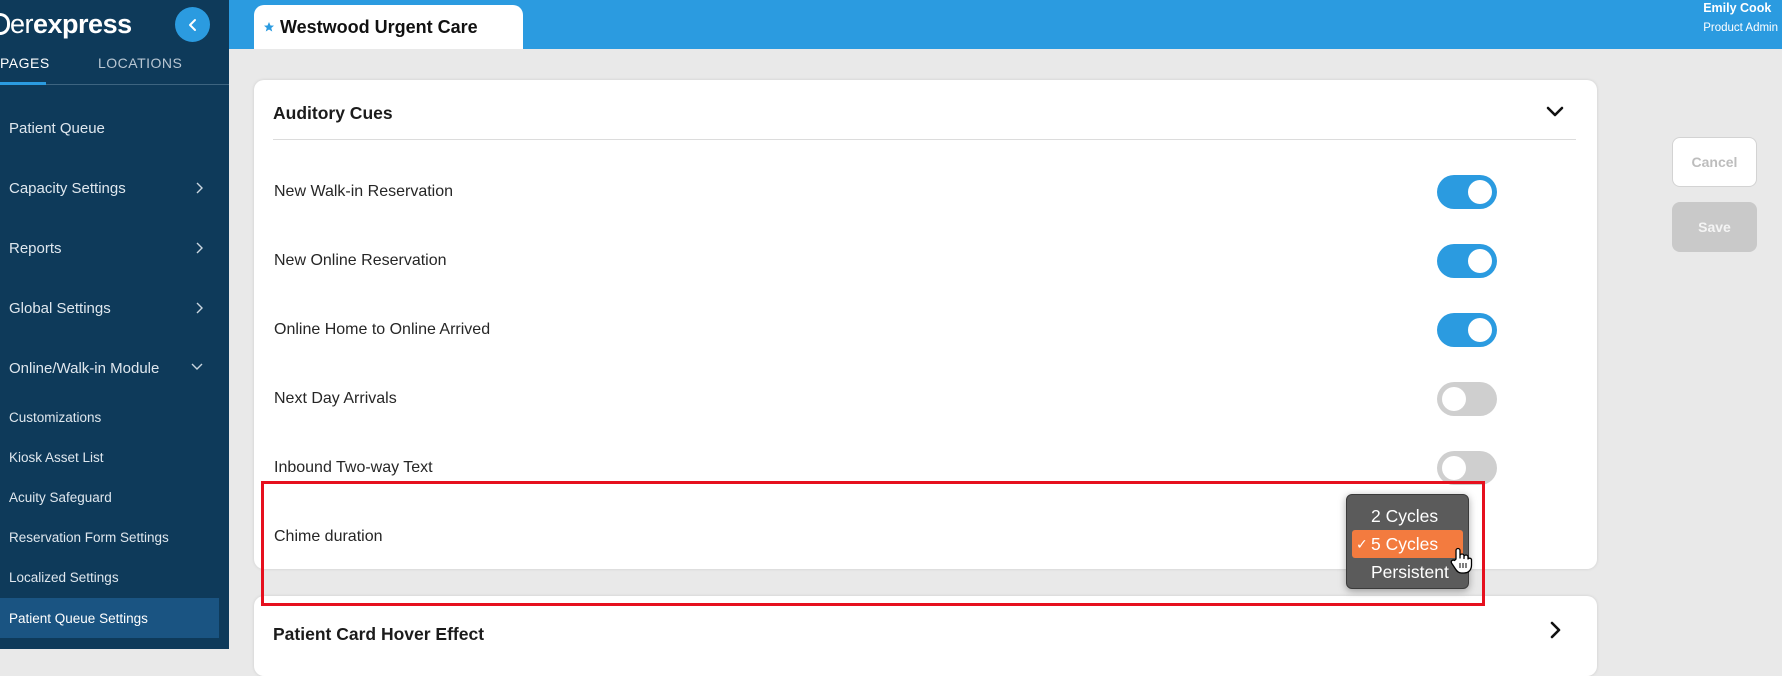  I want to click on brand-wordmark: erexpress, so click(71, 23).